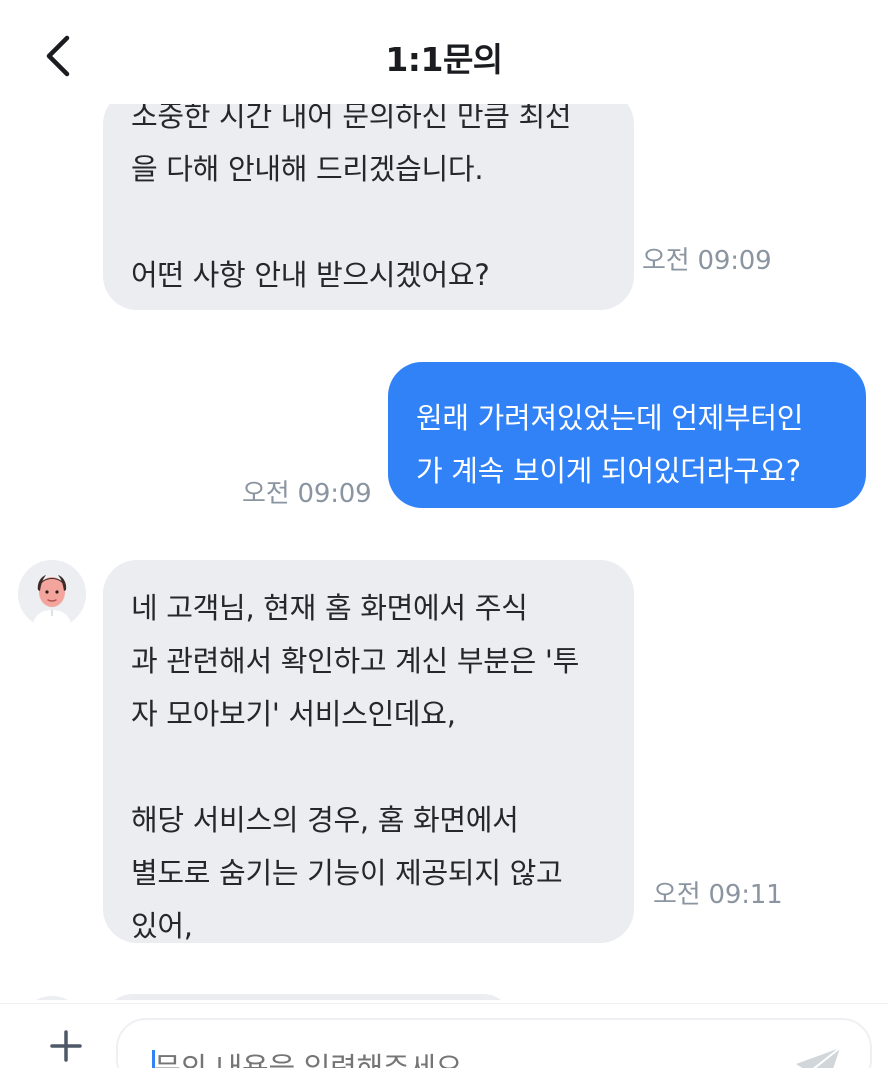 The width and height of the screenshot is (888, 1068). I want to click on message-input-bar, so click(444, 1035).